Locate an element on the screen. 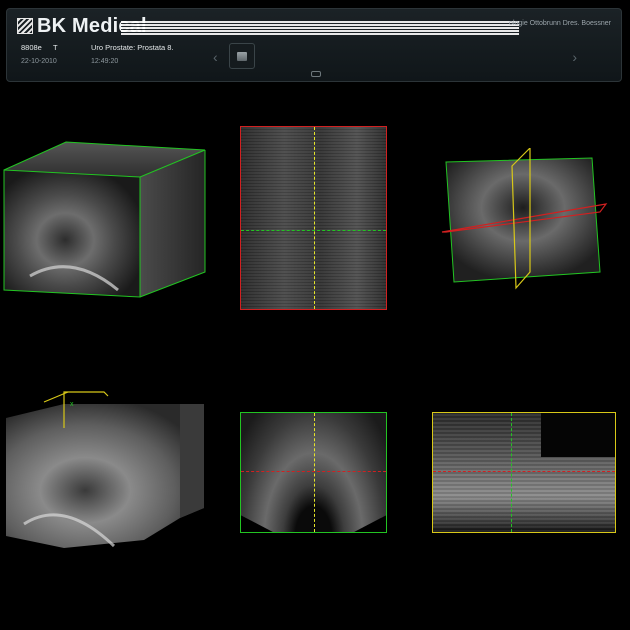 Image resolution: width=630 pixels, height=630 pixels. transverse-slice-view is located at coordinates (313, 472).